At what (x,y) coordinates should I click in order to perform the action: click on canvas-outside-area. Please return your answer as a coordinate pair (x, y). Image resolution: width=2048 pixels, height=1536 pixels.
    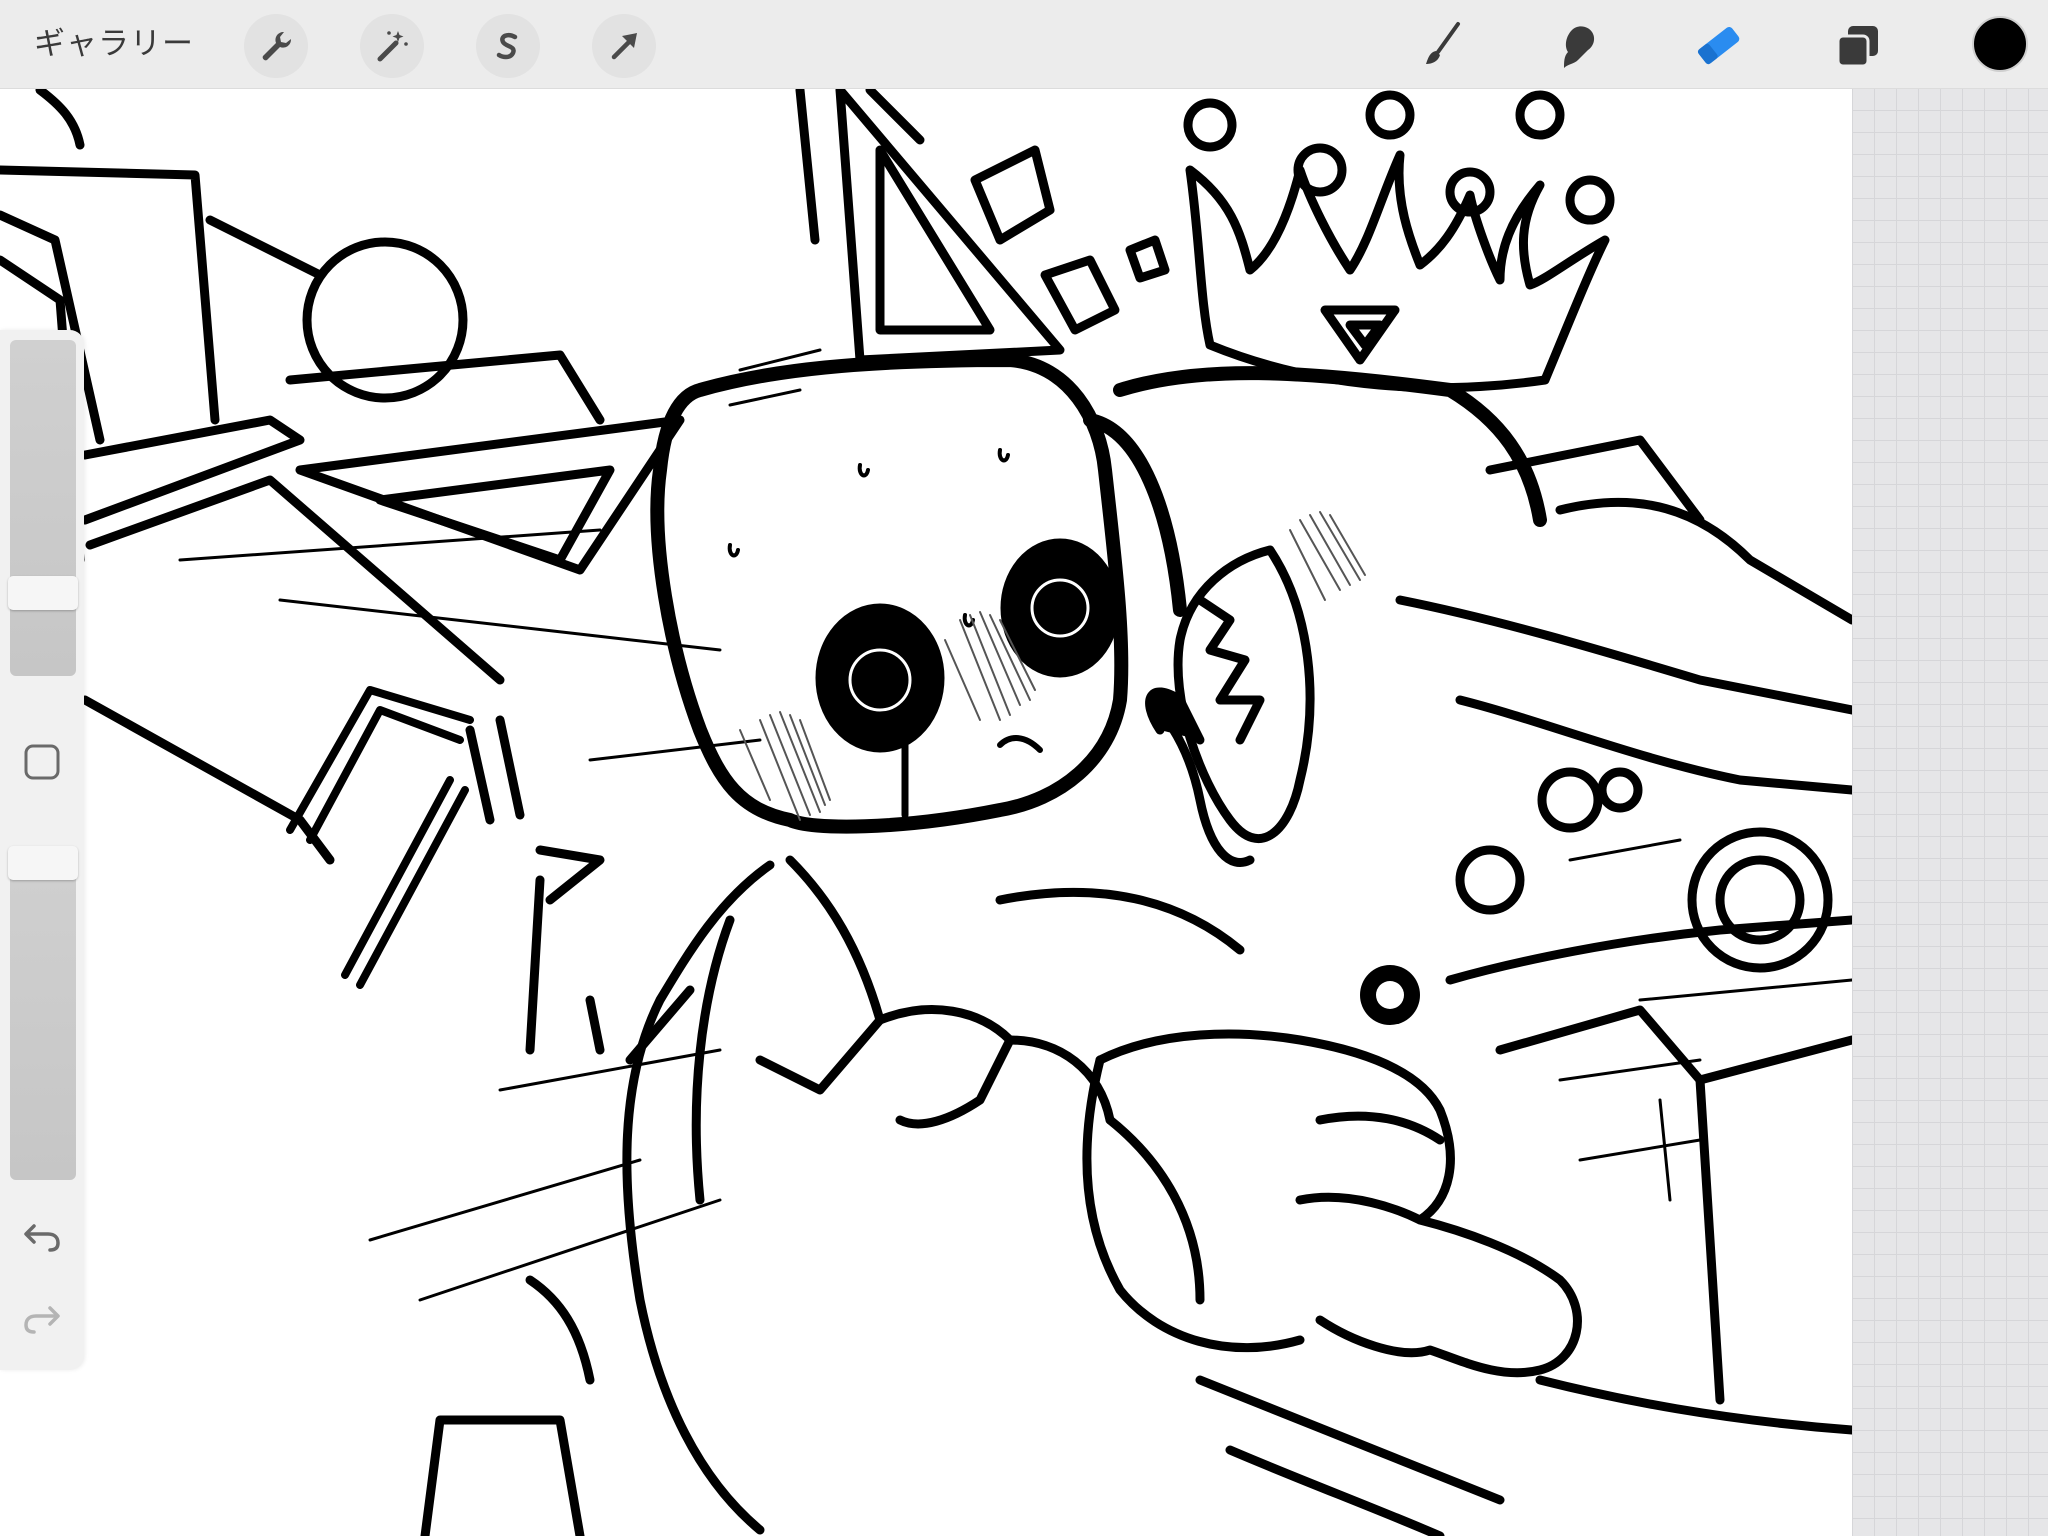
    Looking at the image, I should click on (1950, 812).